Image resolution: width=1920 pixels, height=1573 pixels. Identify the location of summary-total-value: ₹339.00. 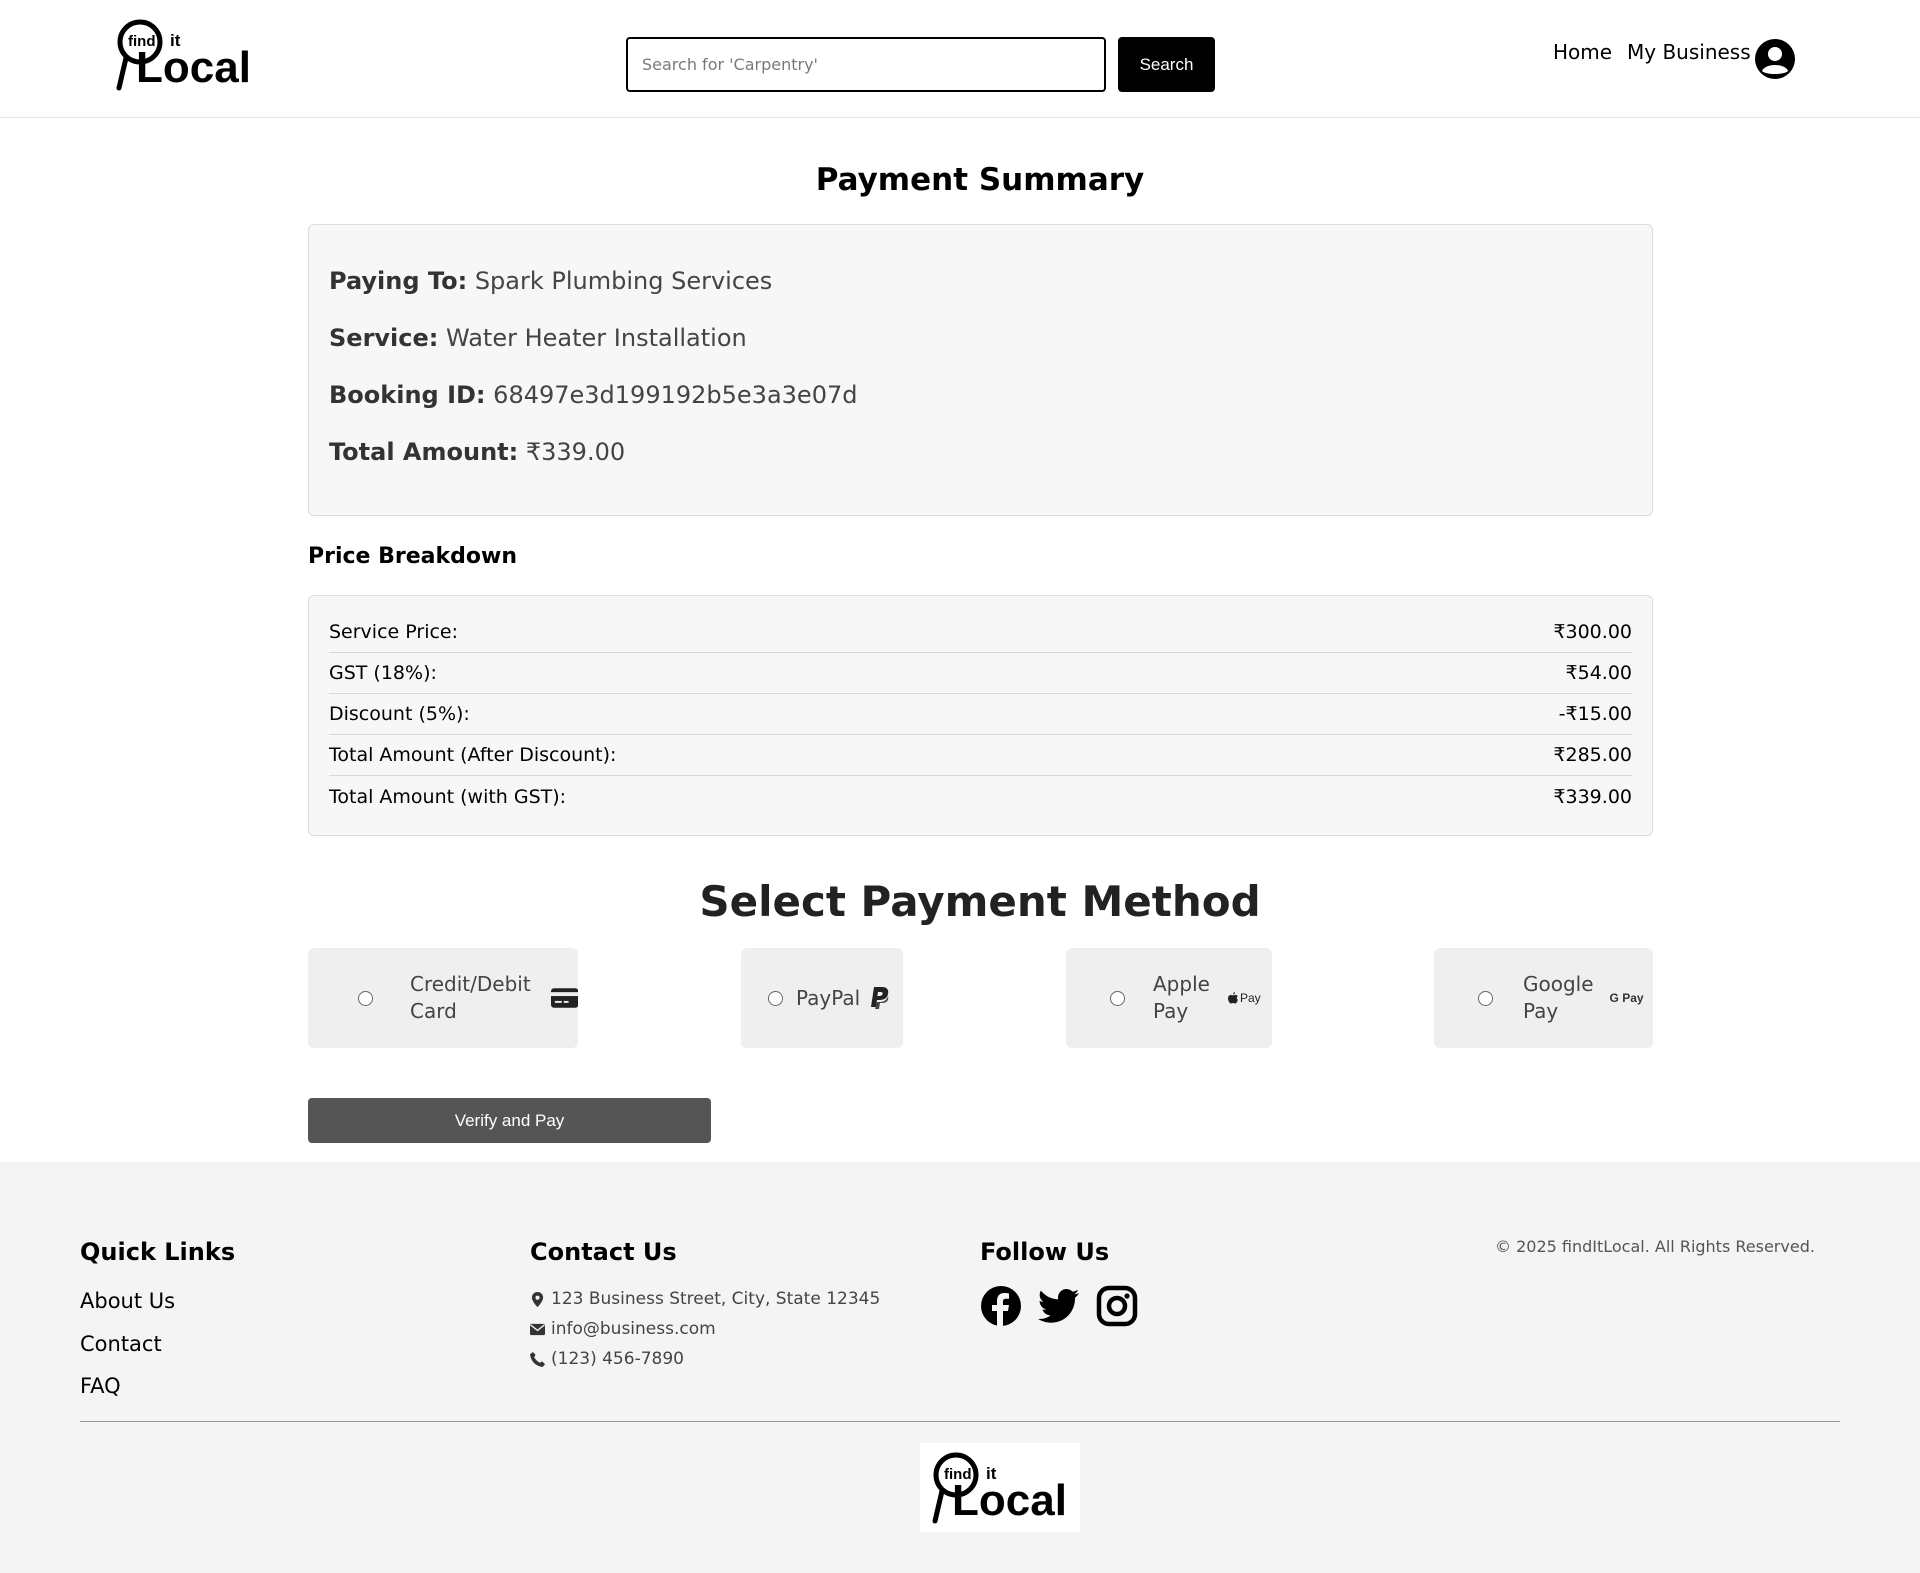
(575, 452).